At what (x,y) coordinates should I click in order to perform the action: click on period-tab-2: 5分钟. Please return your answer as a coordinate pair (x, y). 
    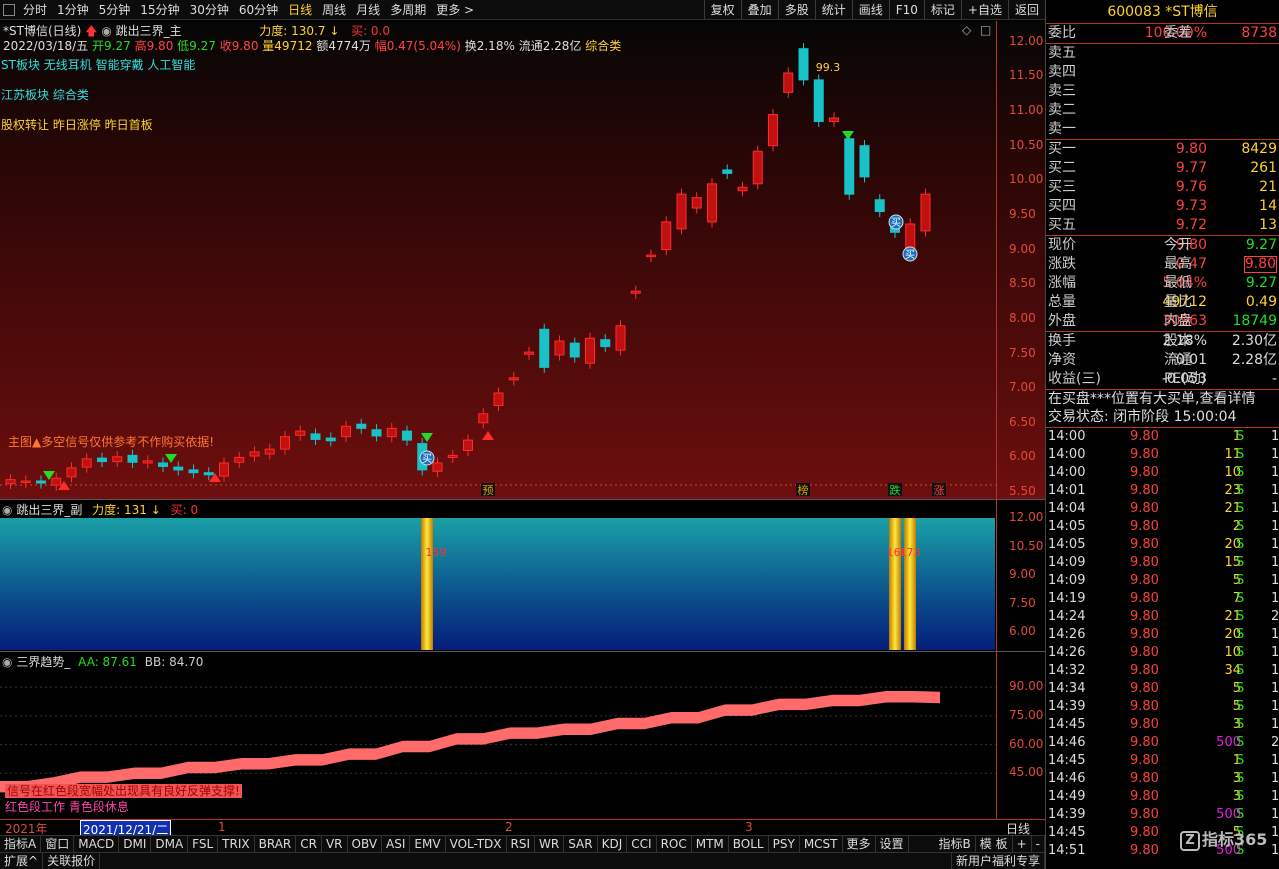
    Looking at the image, I should click on (115, 10).